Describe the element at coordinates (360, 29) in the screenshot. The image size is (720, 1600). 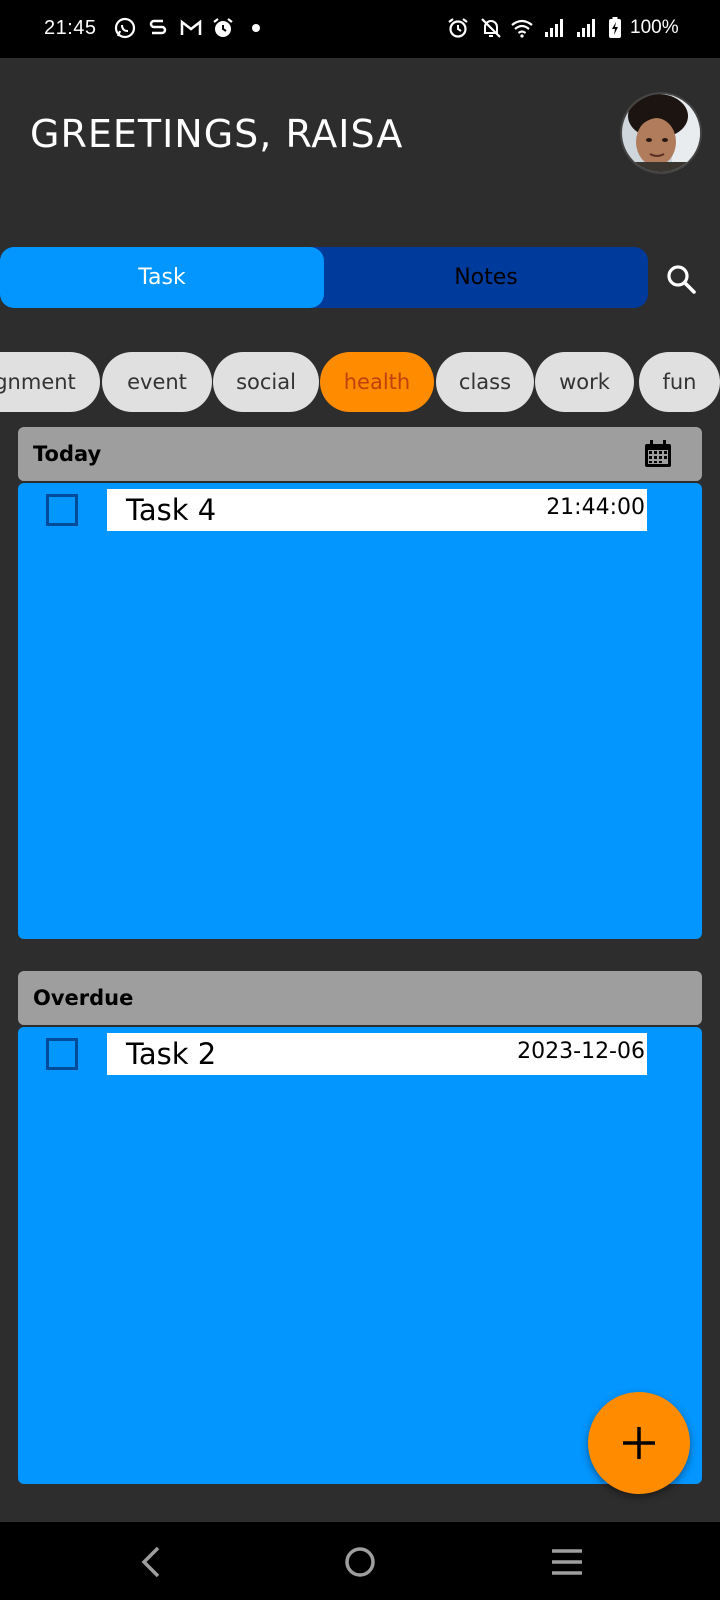
I see `status-bar: 21:45 100%` at that location.